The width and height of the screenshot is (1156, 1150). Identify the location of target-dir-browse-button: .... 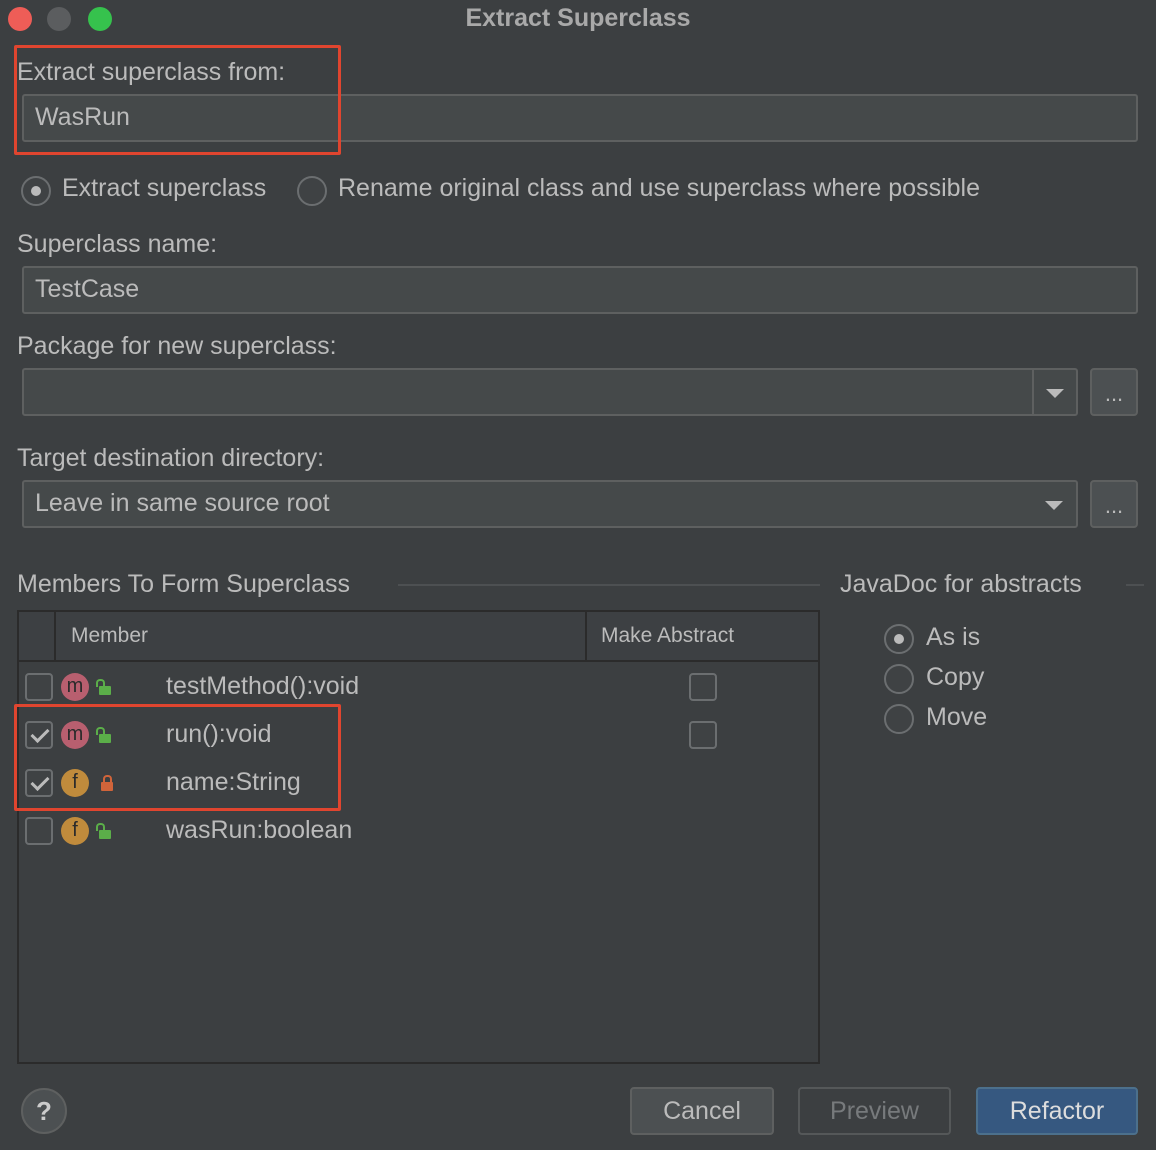
(1114, 504).